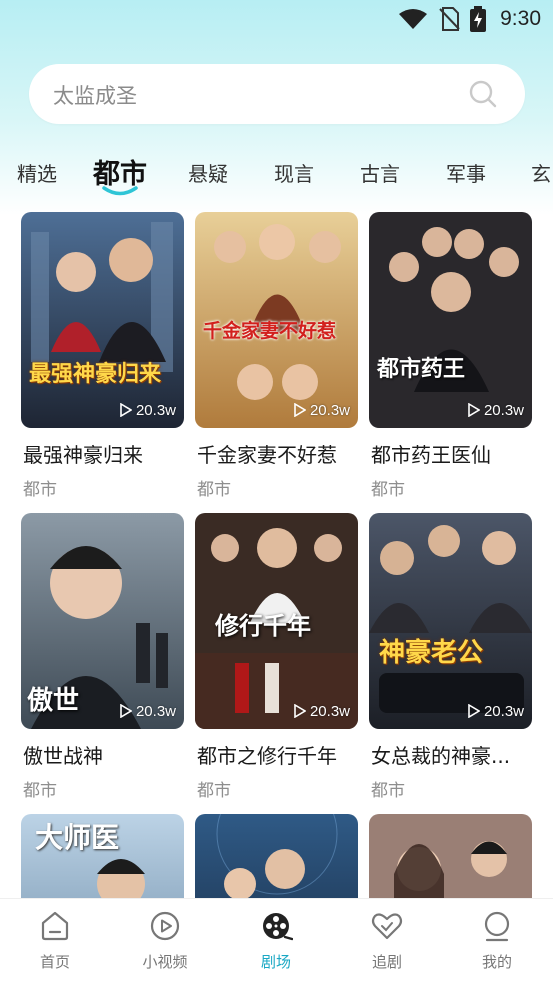  Describe the element at coordinates (483, 94) in the screenshot. I see `search-icon` at that location.